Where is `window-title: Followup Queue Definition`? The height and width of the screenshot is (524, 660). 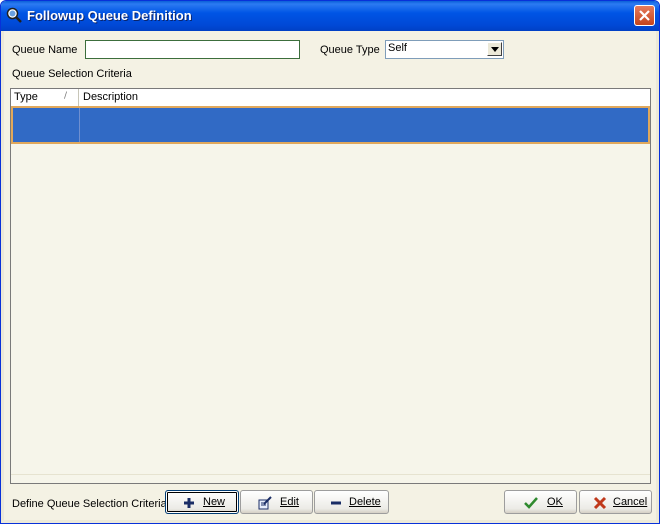
window-title: Followup Queue Definition is located at coordinates (109, 15).